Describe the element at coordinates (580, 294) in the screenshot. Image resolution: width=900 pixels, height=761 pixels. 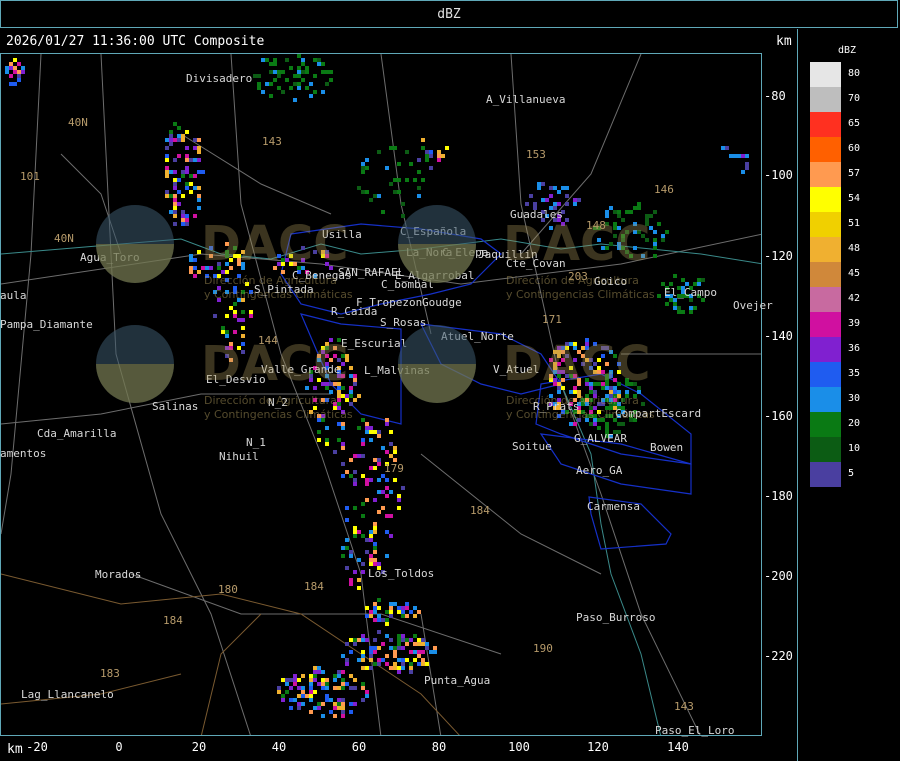
I see `dacc-watermark-subtitle: y Contingencias Climáticas` at that location.